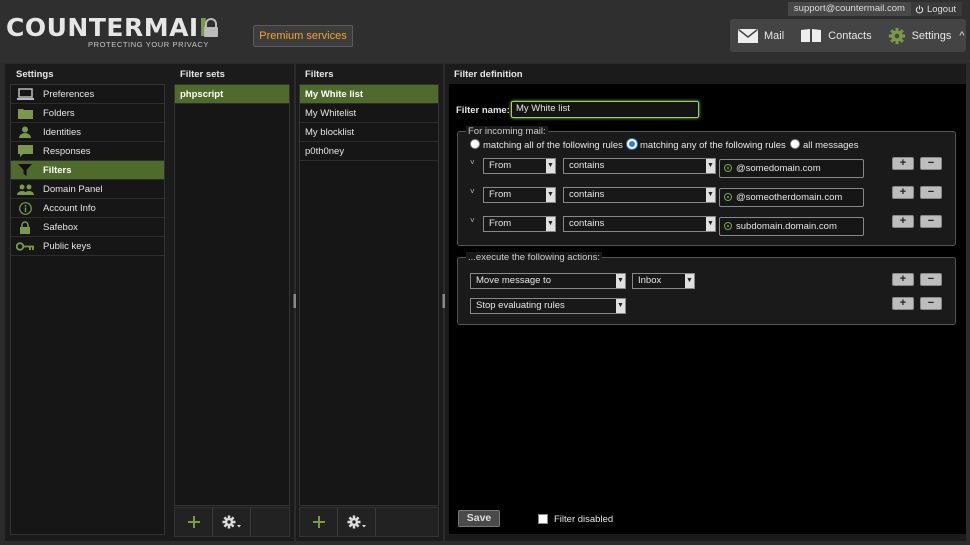 Image resolution: width=970 pixels, height=545 pixels. What do you see at coordinates (778, 168) in the screenshot?
I see `rule-value-text: @somedomain.com` at bounding box center [778, 168].